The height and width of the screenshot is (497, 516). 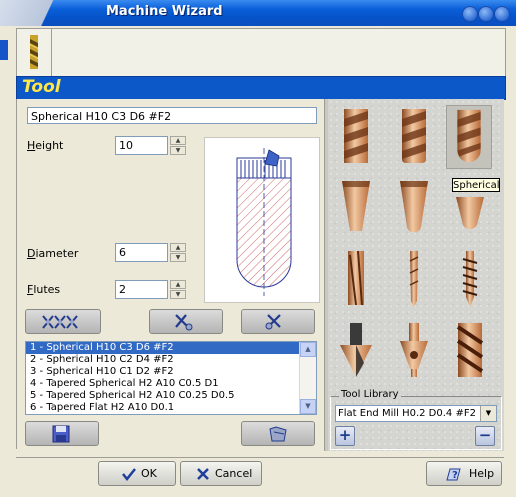 What do you see at coordinates (45, 145) in the screenshot?
I see `height-label: Height` at bounding box center [45, 145].